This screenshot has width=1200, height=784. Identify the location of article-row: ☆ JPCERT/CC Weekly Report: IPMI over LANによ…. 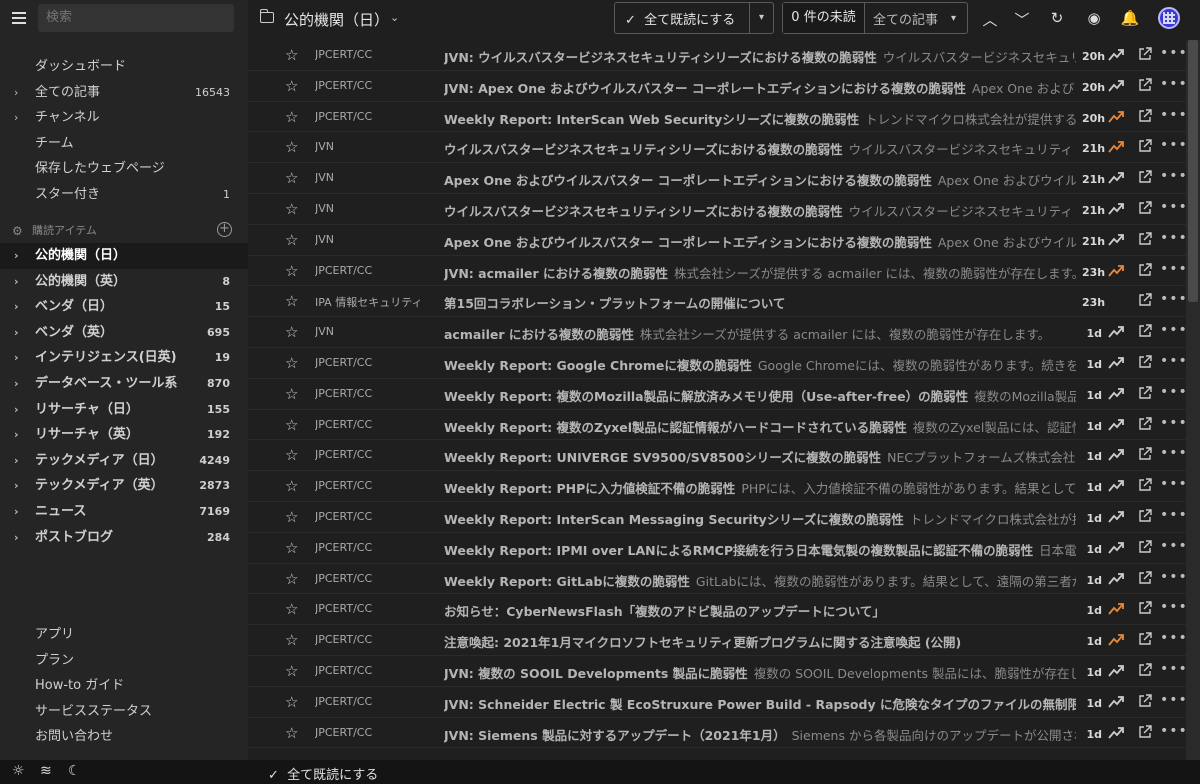
(717, 548).